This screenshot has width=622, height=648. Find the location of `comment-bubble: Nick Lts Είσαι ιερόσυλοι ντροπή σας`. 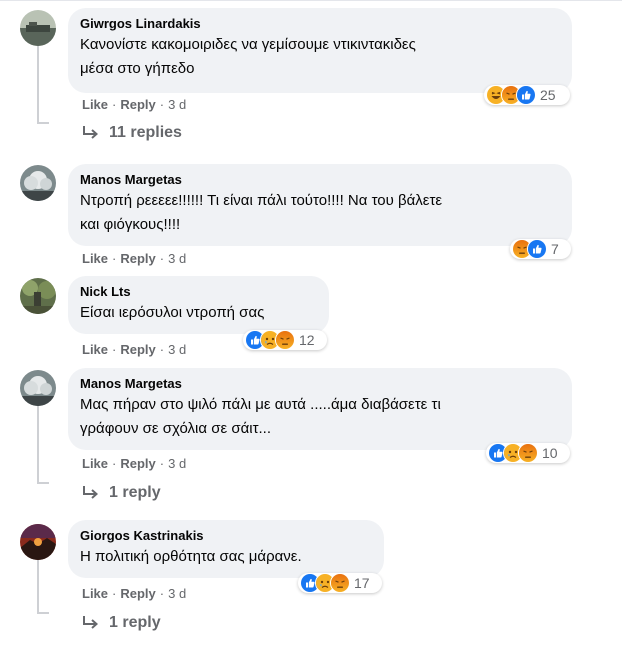

comment-bubble: Nick Lts Είσαι ιερόσυλοι ντροπή σας is located at coordinates (198, 305).